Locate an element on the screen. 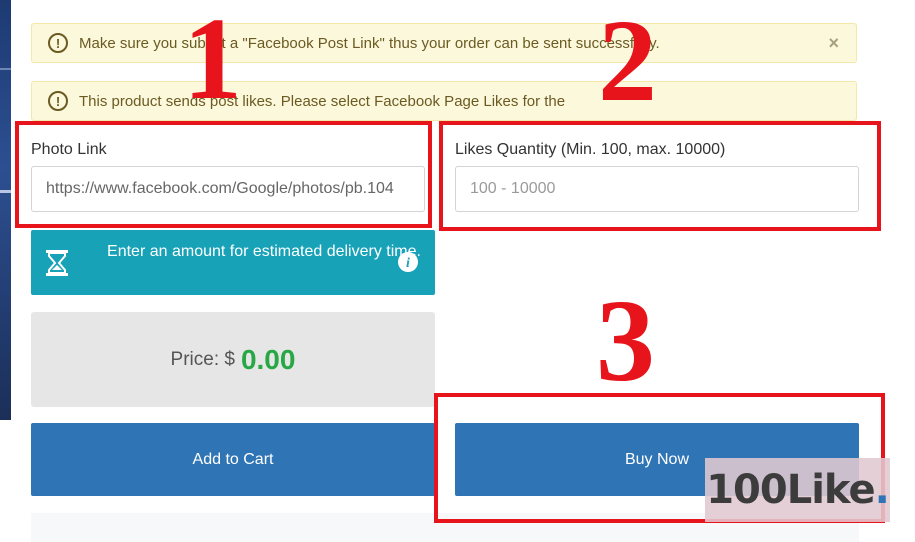  price-display: Price: $ 0.00 is located at coordinates (233, 359).